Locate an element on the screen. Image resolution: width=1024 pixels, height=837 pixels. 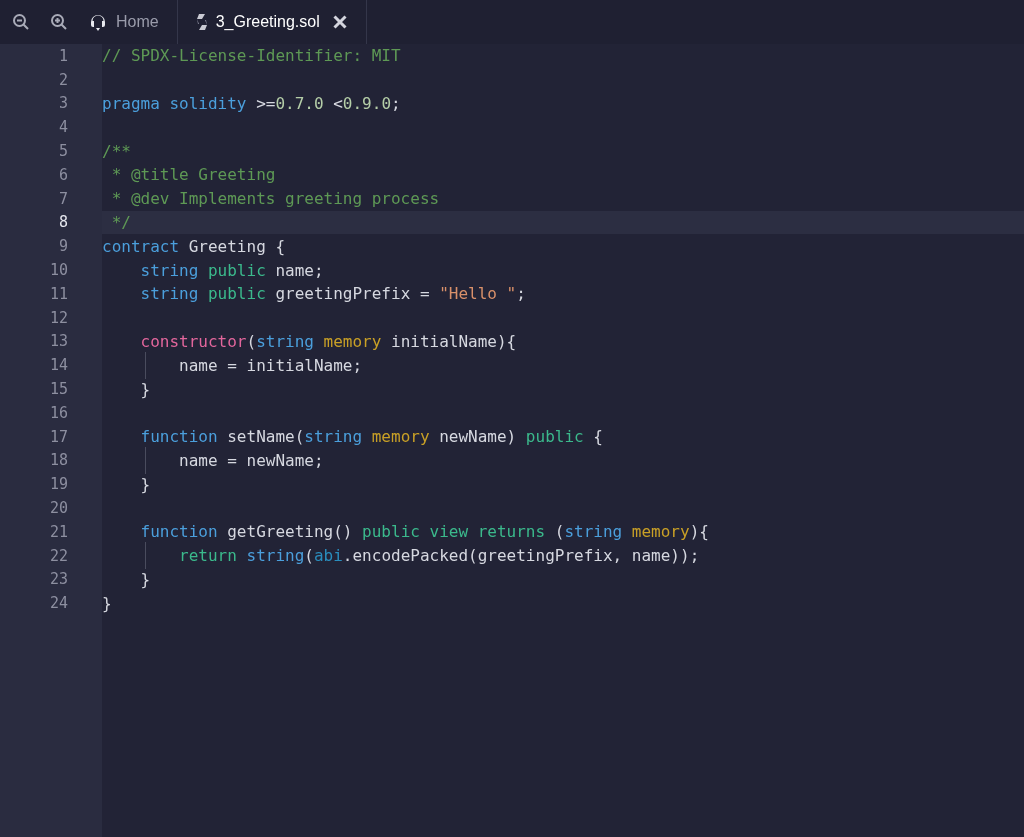
code-line: * @dev Implements greeting process is located at coordinates (275, 199).